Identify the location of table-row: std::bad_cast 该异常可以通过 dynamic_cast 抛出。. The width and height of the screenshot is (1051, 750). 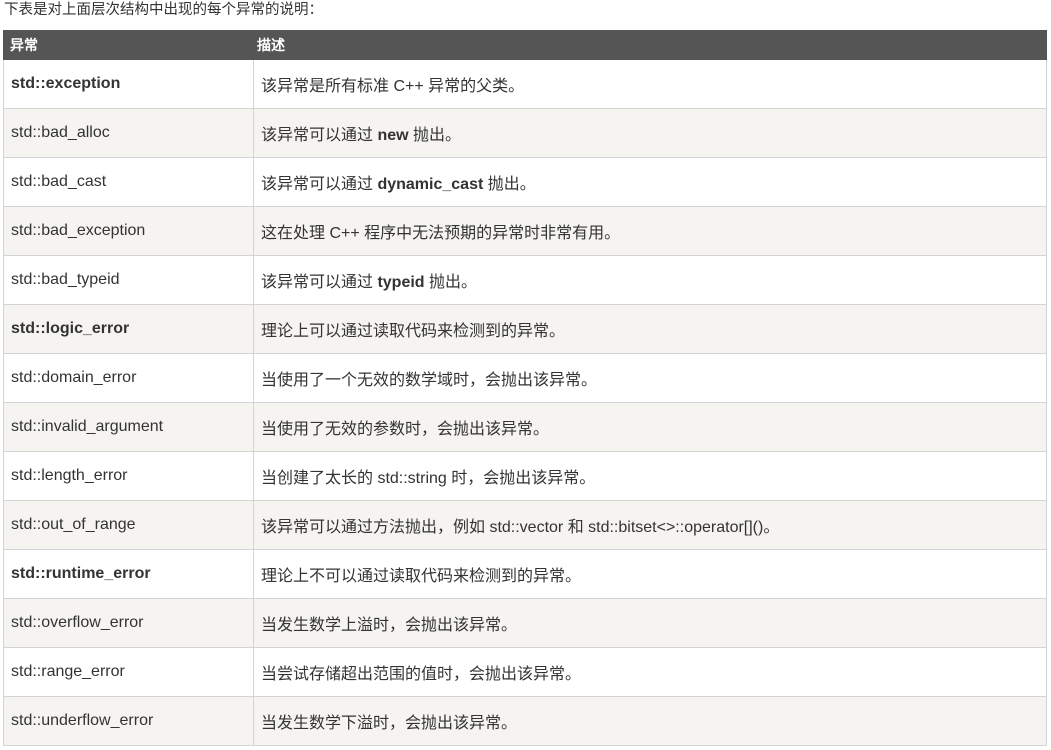
(525, 182).